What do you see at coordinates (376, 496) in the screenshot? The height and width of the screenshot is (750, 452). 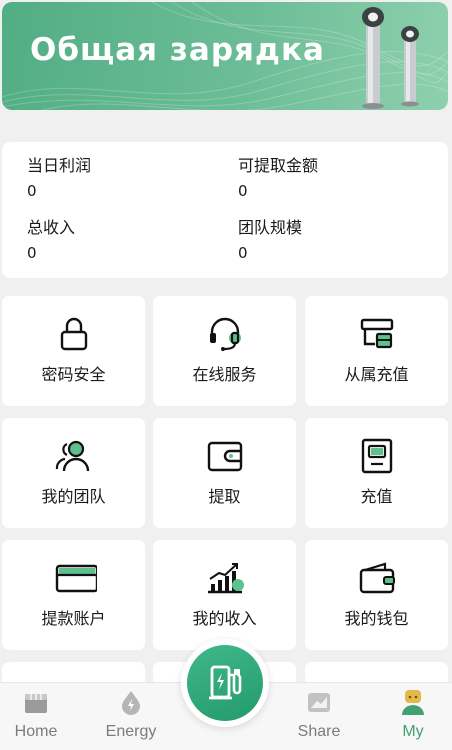 I see `menu-label: 充值` at bounding box center [376, 496].